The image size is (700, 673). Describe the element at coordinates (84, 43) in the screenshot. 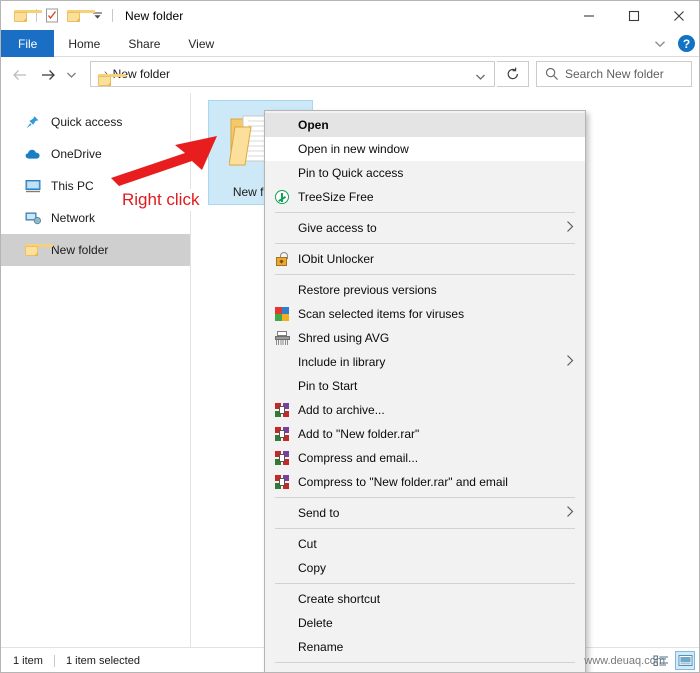

I see `tab-home: Home` at that location.